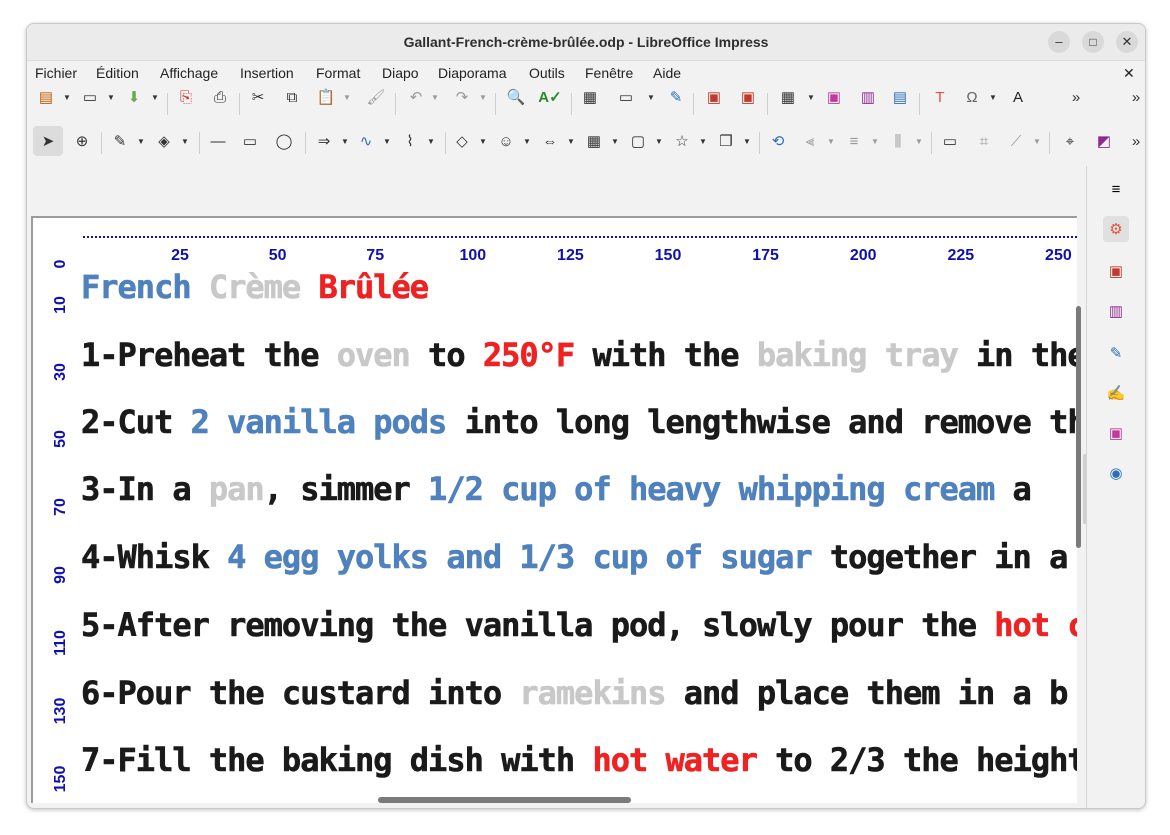 The height and width of the screenshot is (835, 1170). I want to click on connector-icon: ⌇, so click(410, 141).